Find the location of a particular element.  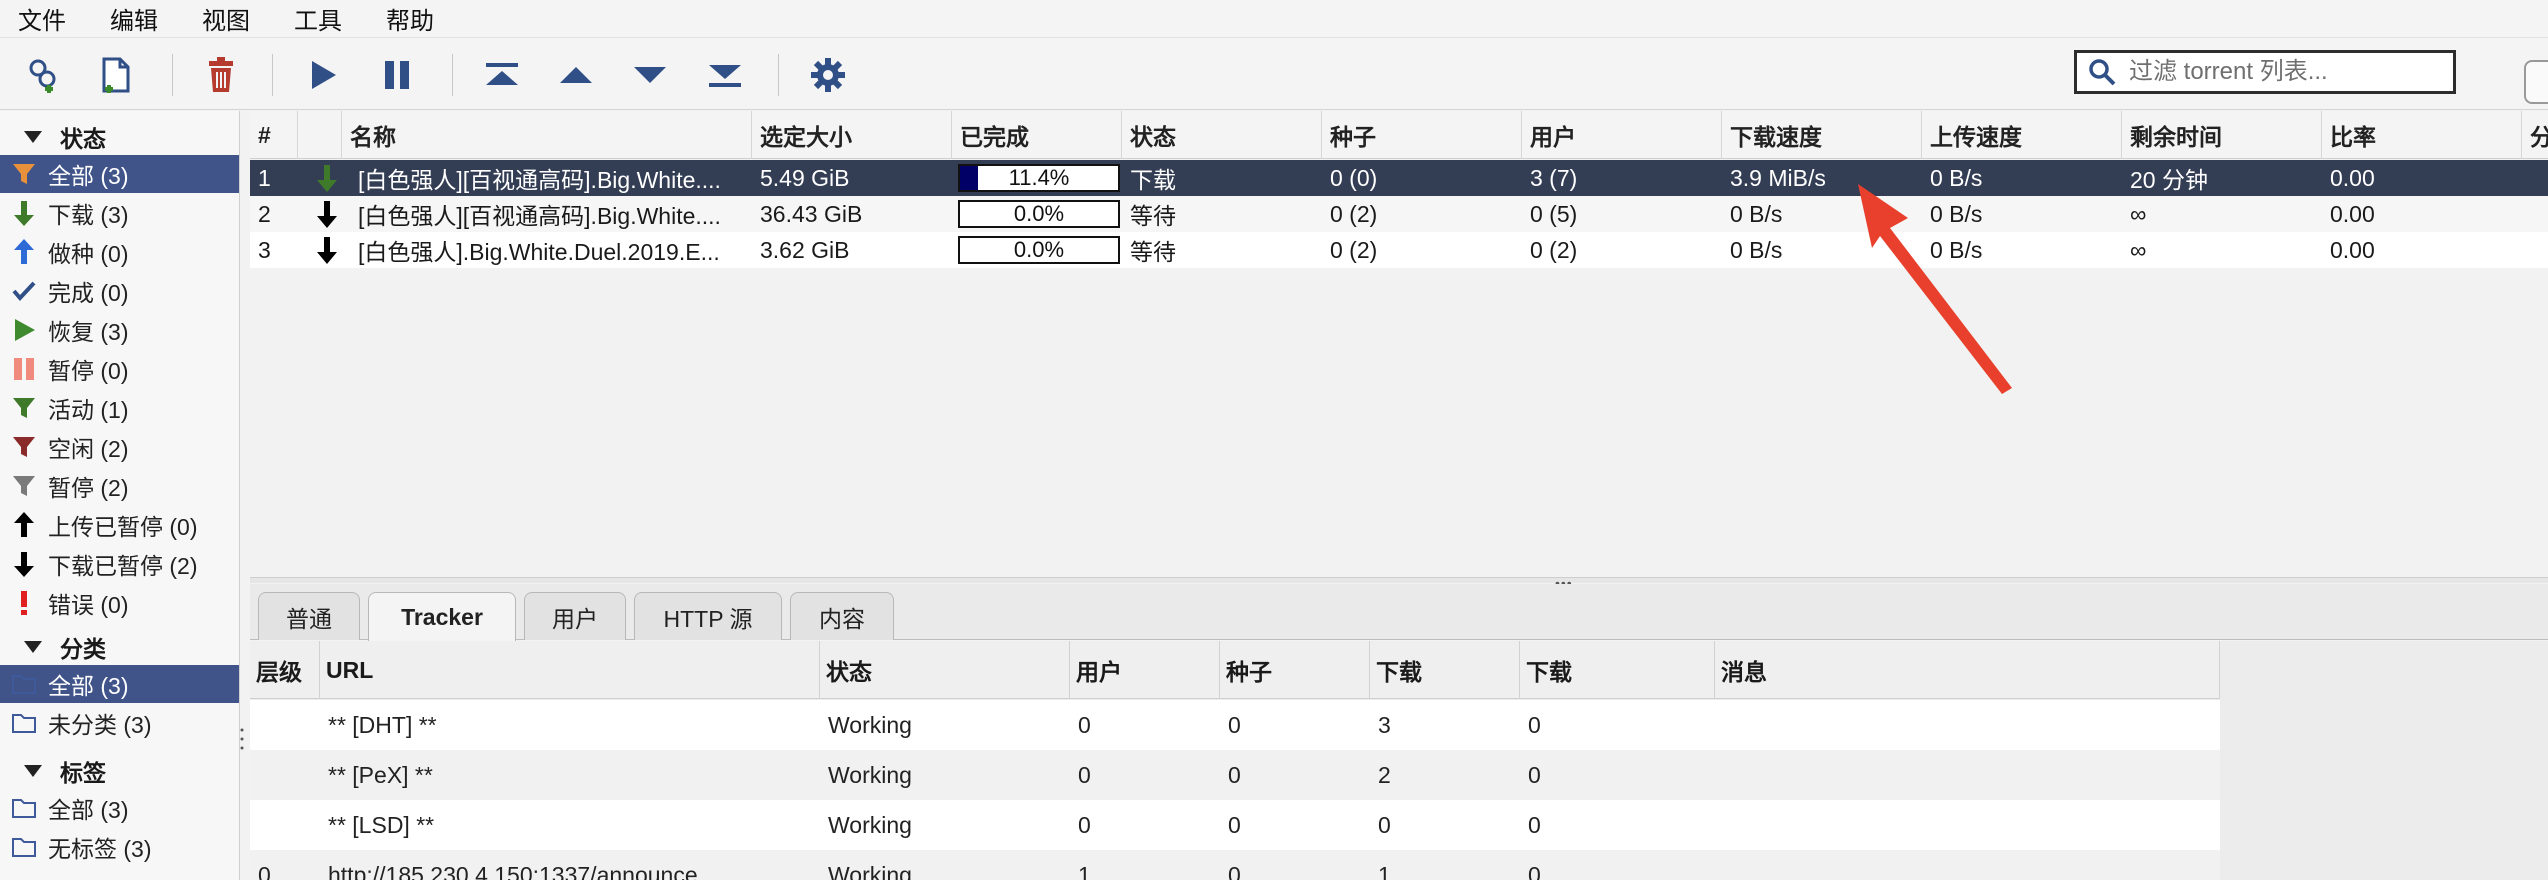

status-filter-stalled-upload: 上传已暂停 (0) is located at coordinates (119, 525).